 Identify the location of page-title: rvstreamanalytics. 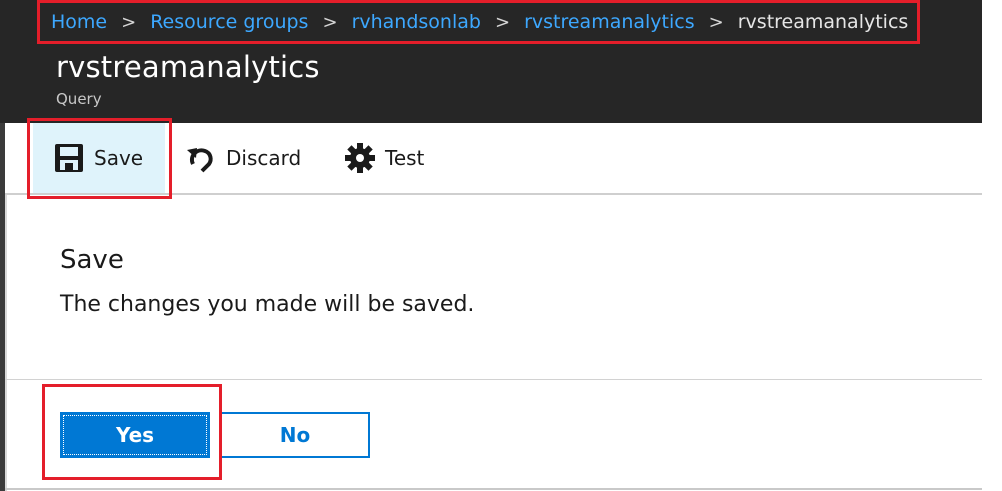
(188, 67).